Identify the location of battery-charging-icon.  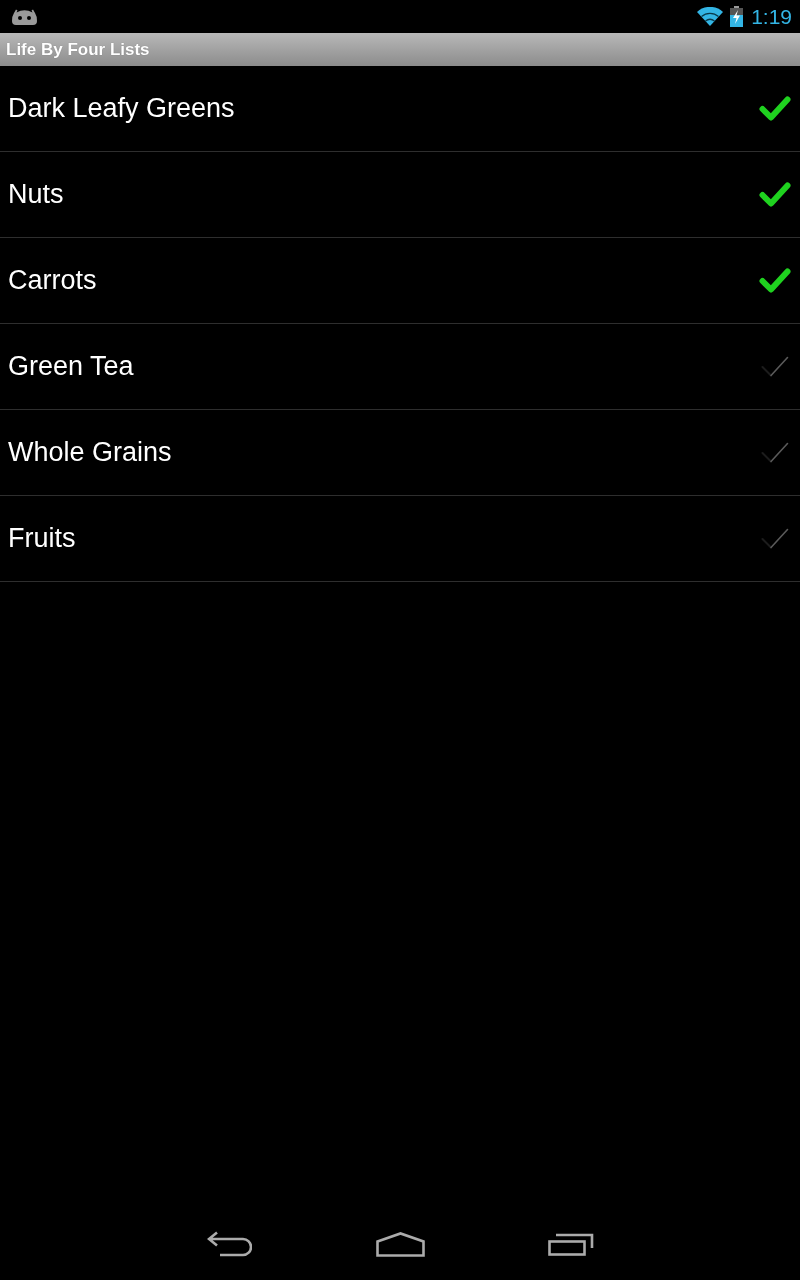
(737, 16).